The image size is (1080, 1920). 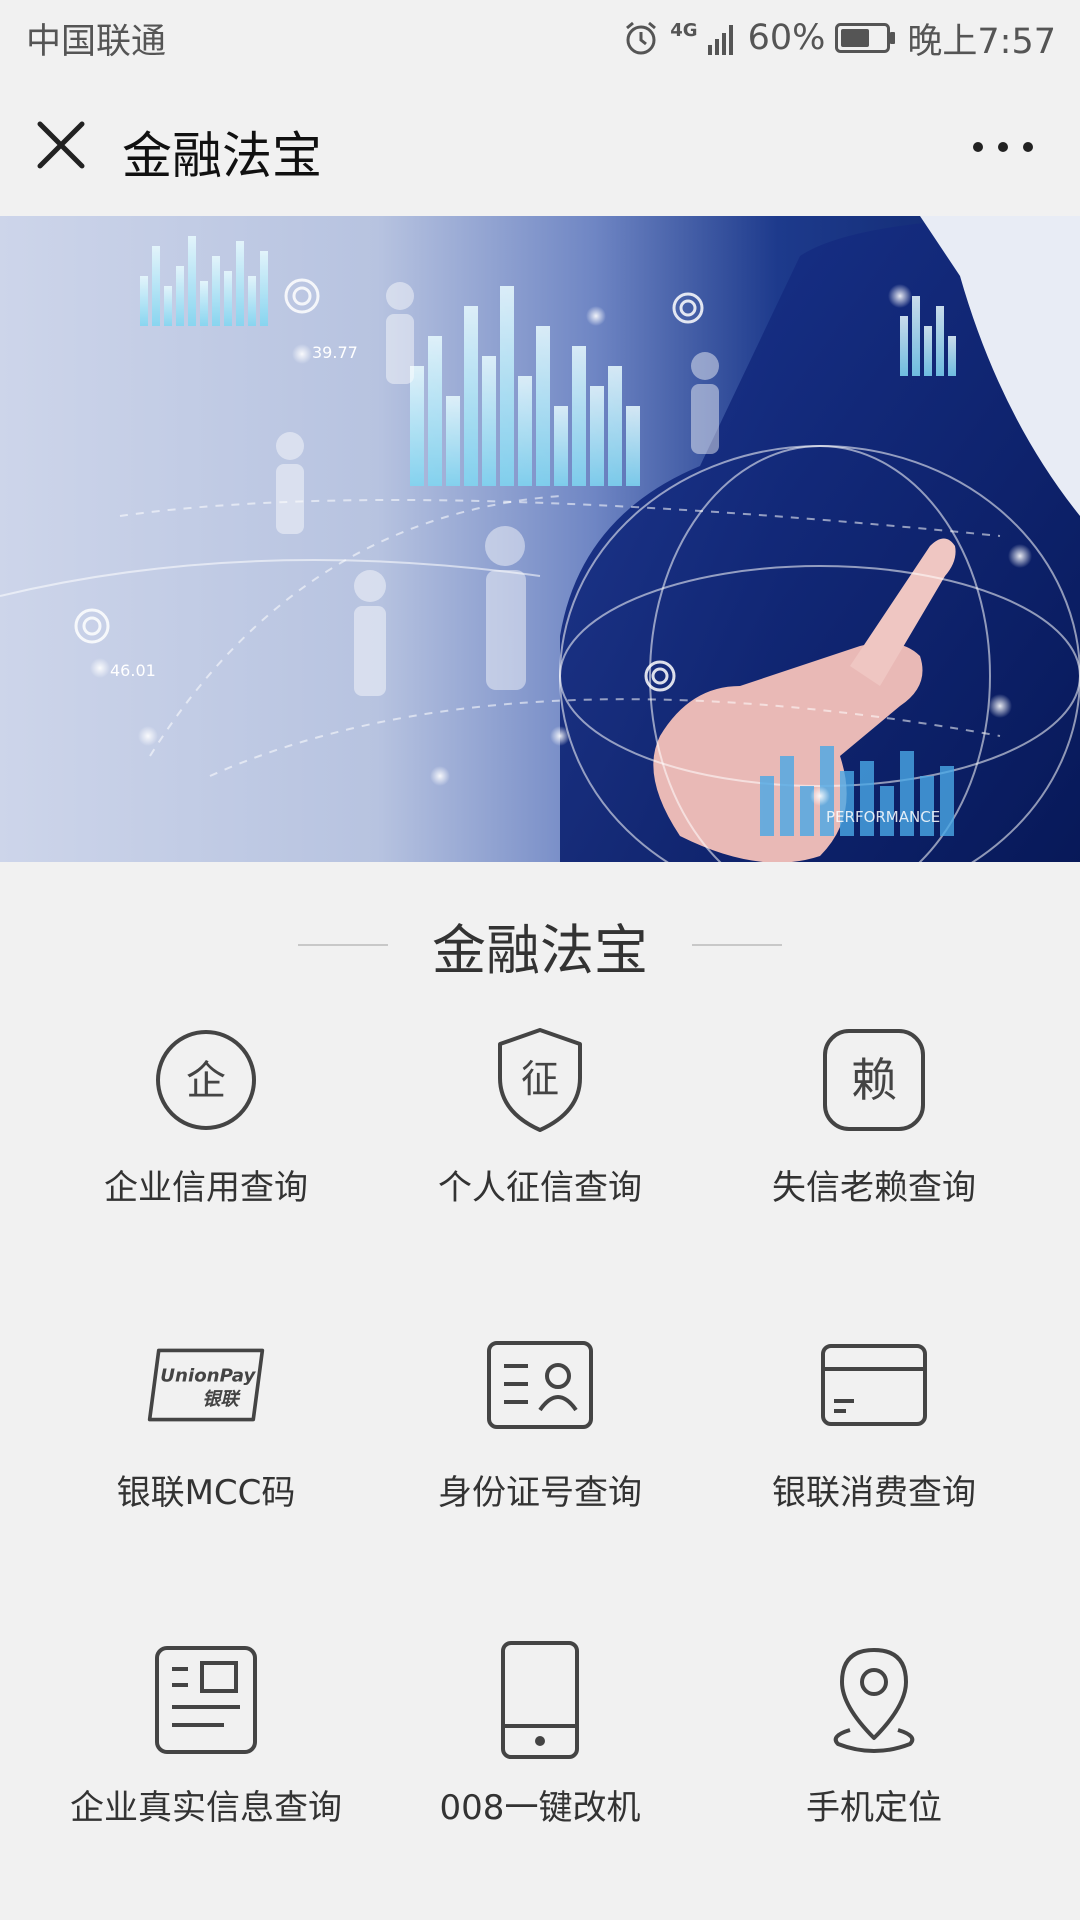 I want to click on tile-enterprise-credit: 企 企业信用查询, so click(x=206, y=1140).